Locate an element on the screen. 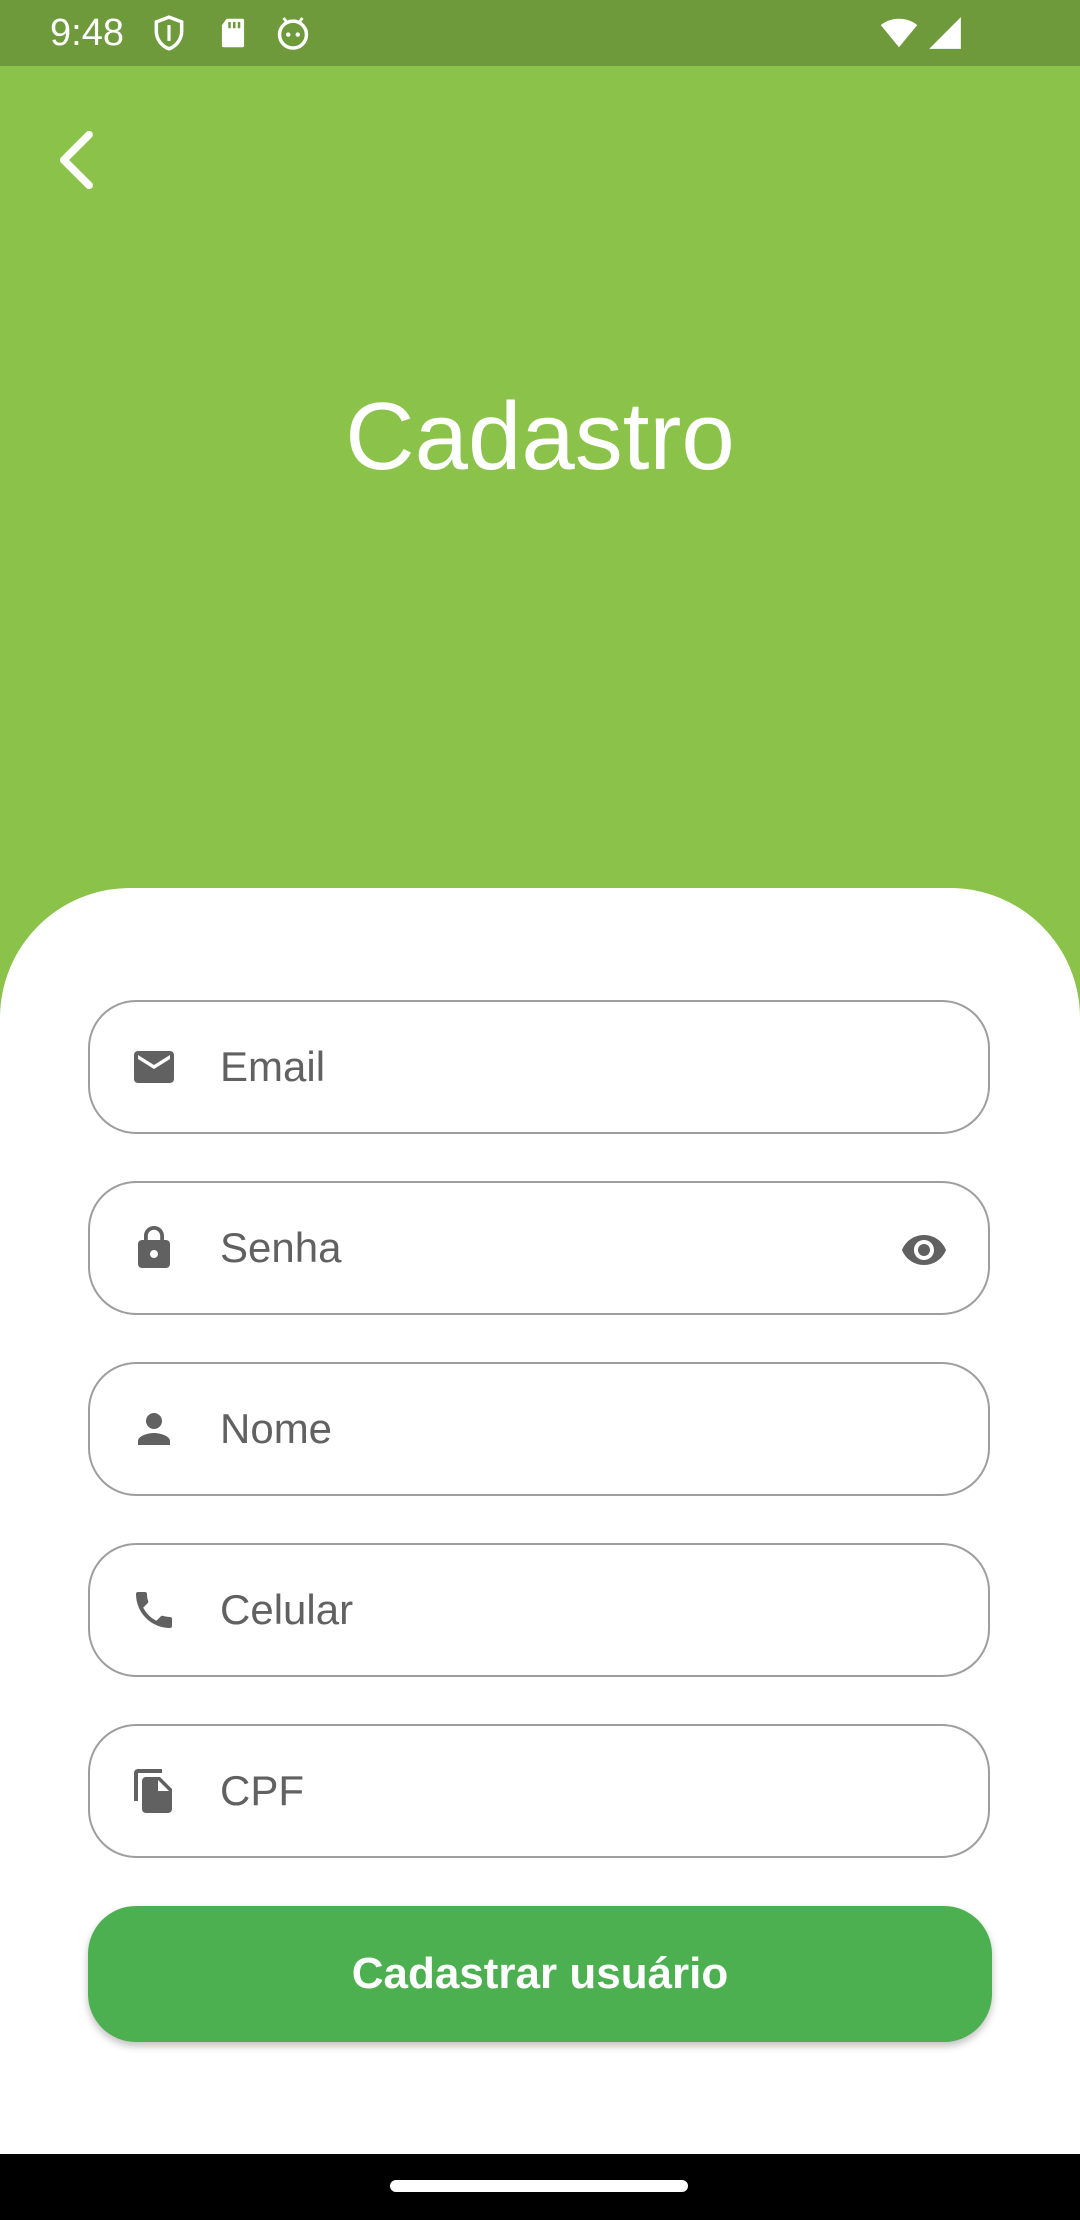  status-bar: 9:48 is located at coordinates (540, 33).